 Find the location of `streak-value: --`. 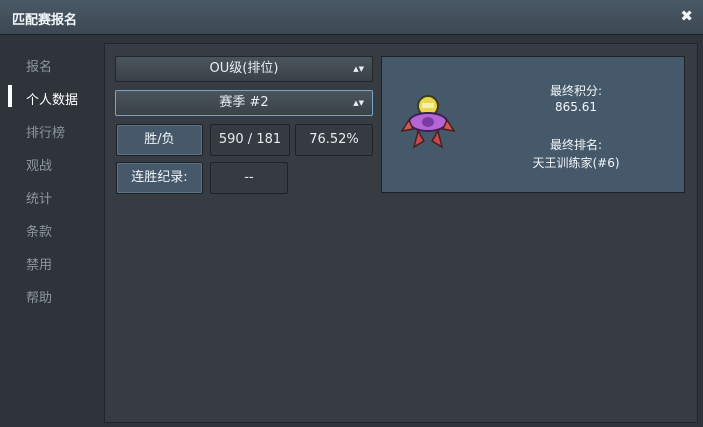

streak-value: -- is located at coordinates (249, 178).